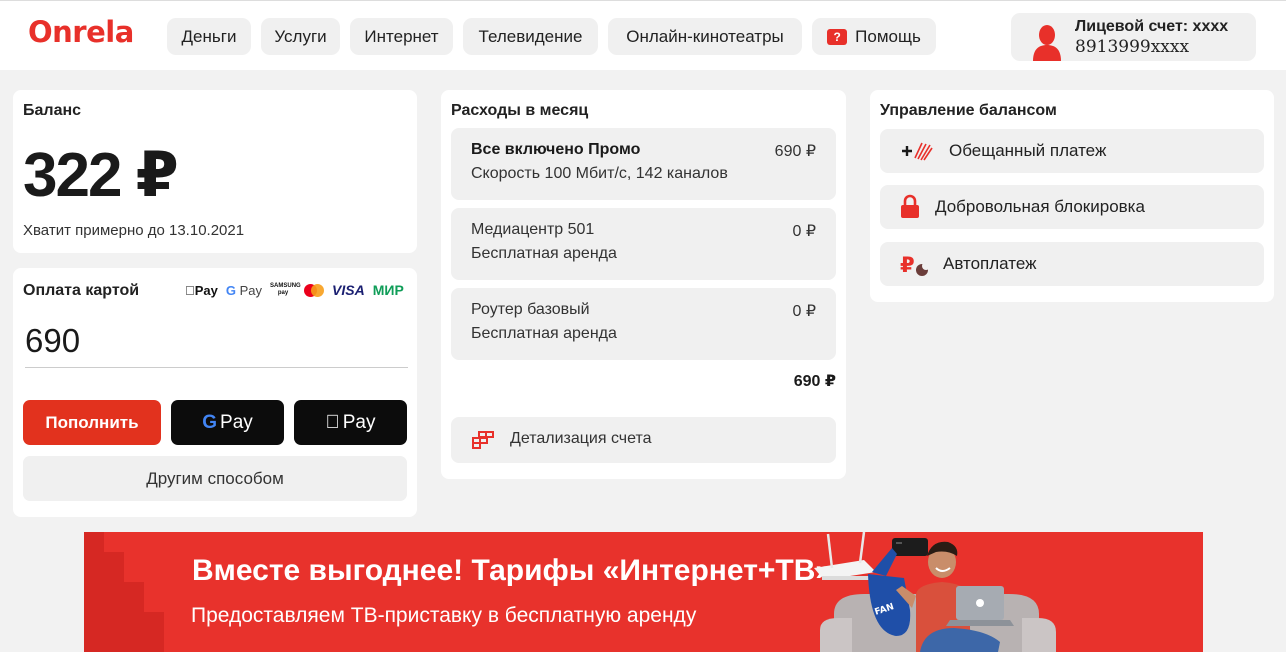 The width and height of the screenshot is (1286, 652). What do you see at coordinates (215, 478) in the screenshot?
I see `other-method-button: Другим способом` at bounding box center [215, 478].